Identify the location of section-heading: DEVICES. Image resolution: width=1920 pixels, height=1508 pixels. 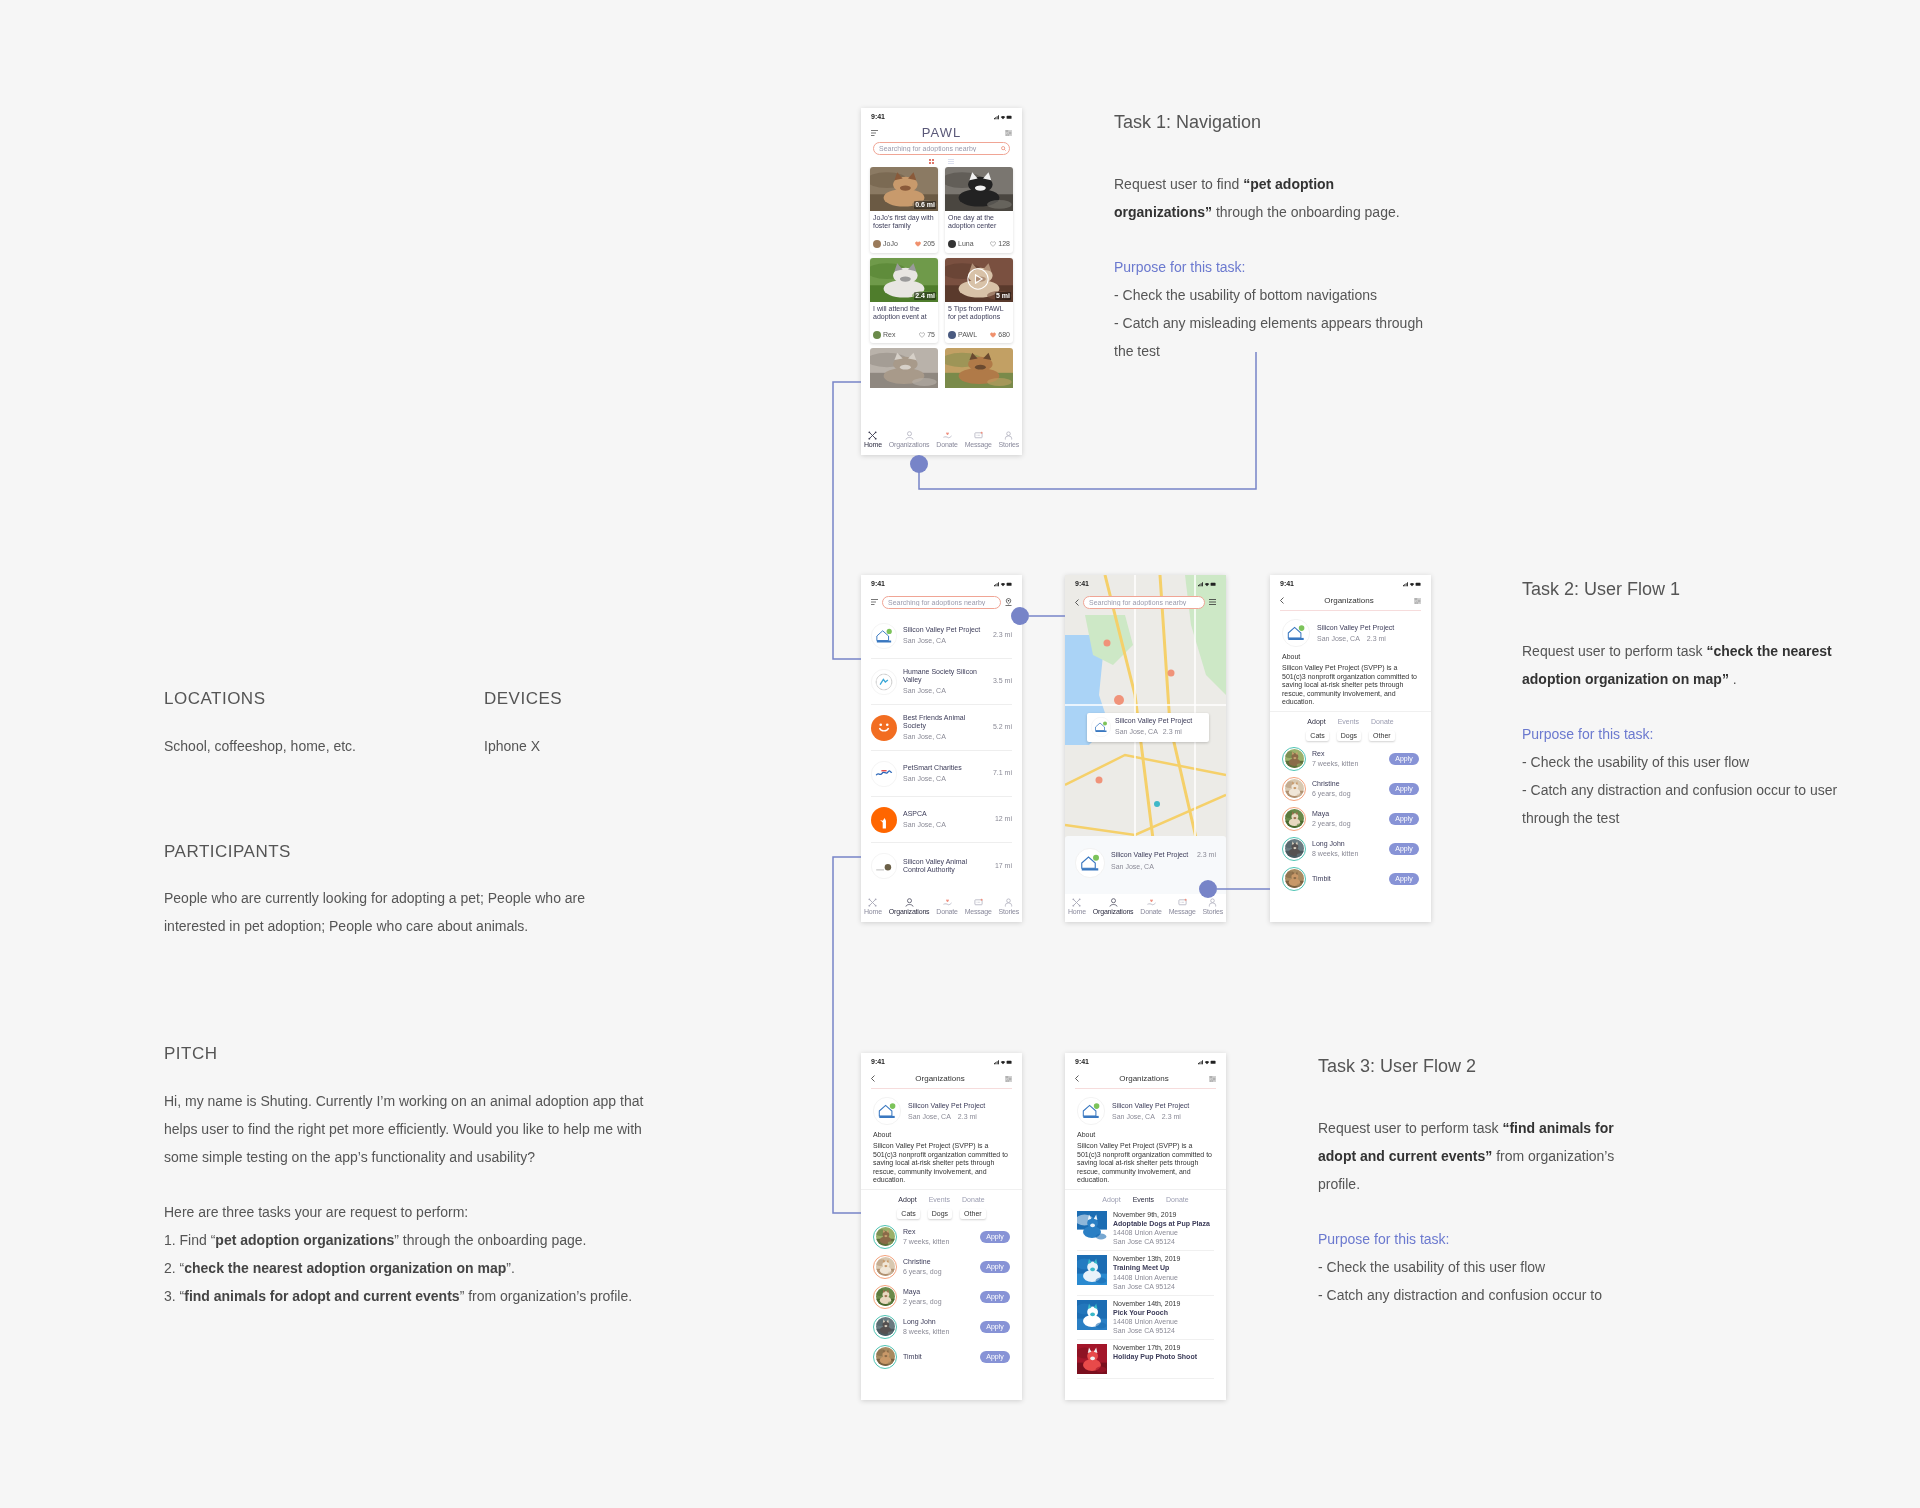
(524, 699).